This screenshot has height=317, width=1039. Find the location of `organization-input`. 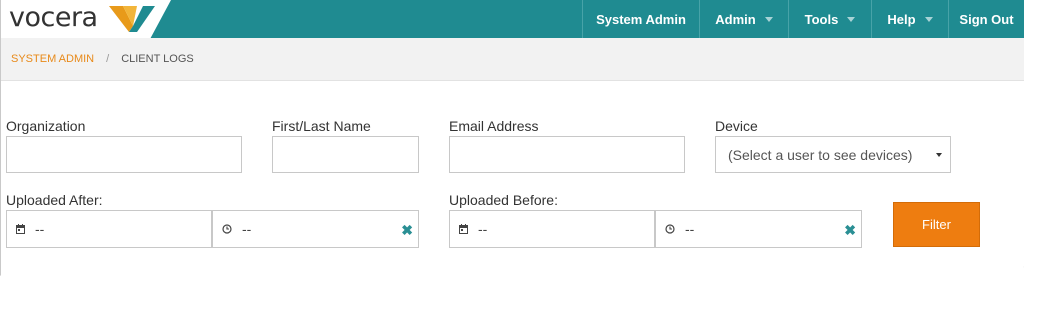

organization-input is located at coordinates (124, 154).